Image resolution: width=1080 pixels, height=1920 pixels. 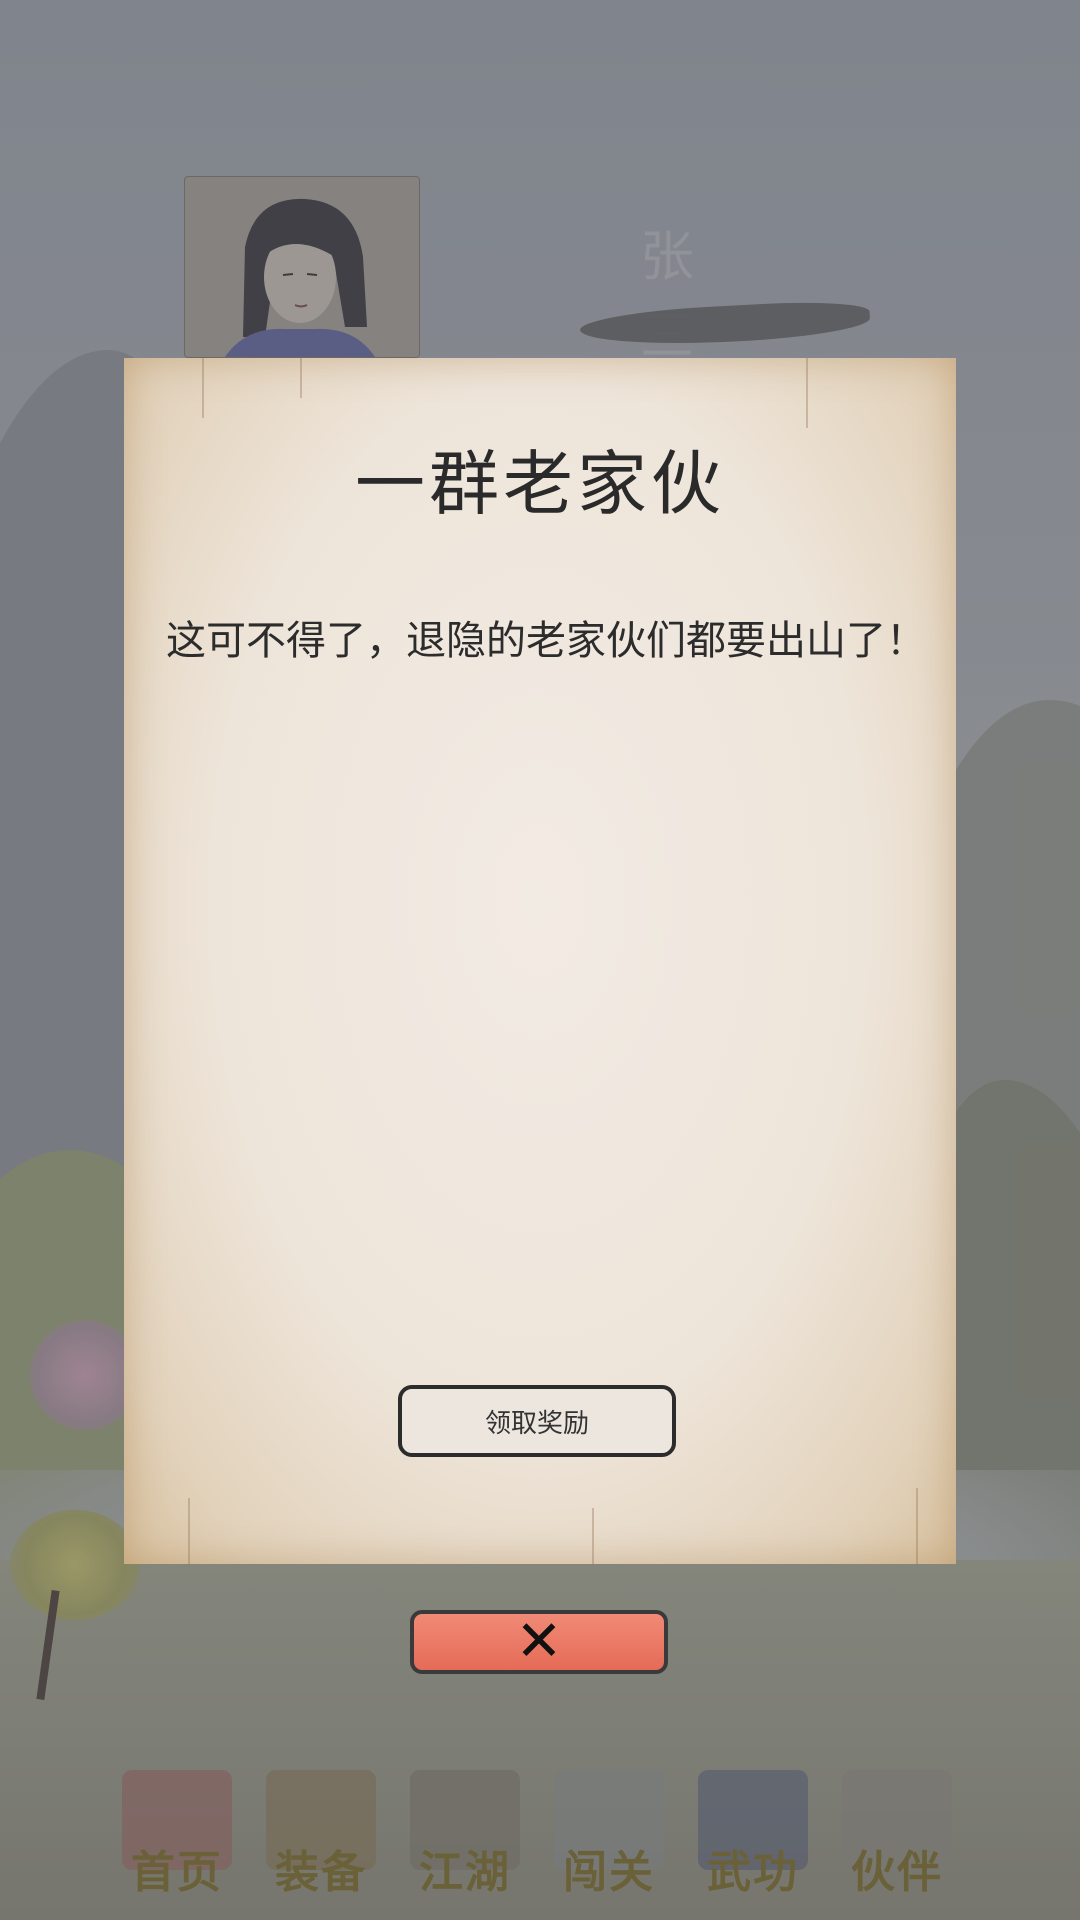 I want to click on close-button: ✕, so click(x=539, y=1642).